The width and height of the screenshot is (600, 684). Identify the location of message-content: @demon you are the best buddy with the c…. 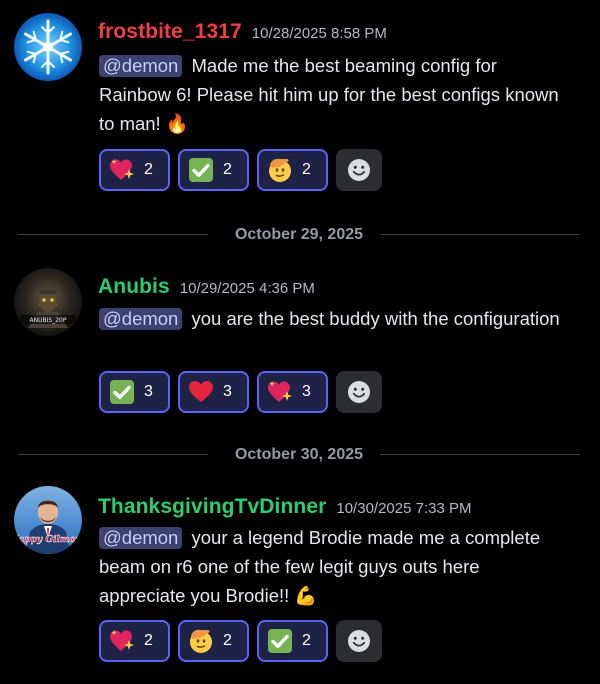
(334, 318).